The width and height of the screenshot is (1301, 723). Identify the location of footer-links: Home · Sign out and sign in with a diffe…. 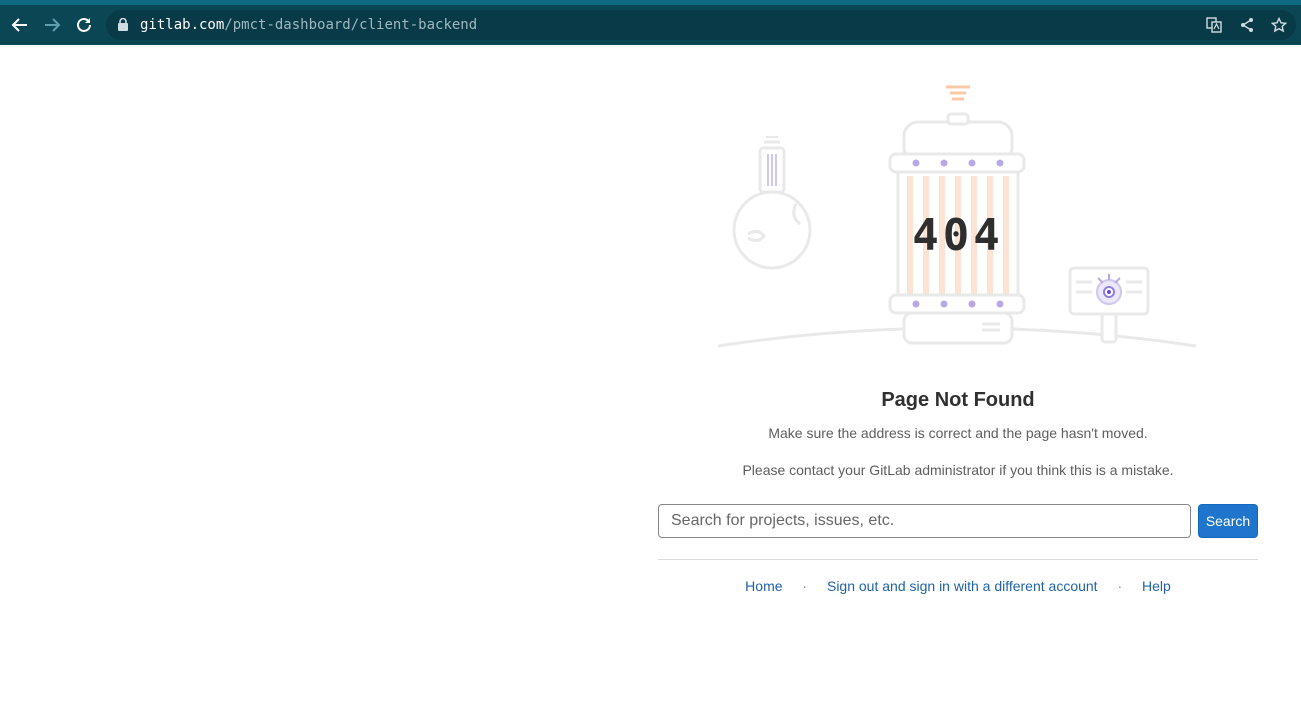
(958, 586).